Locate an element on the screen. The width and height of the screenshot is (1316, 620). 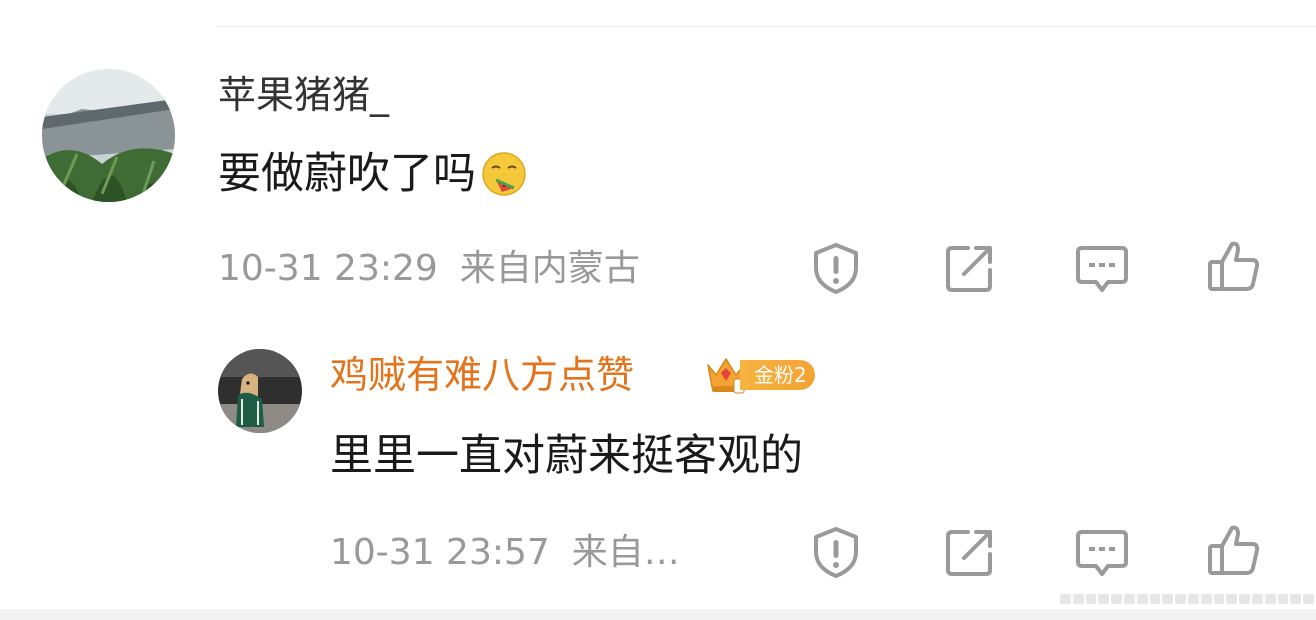
reply-avatar is located at coordinates (260, 391).